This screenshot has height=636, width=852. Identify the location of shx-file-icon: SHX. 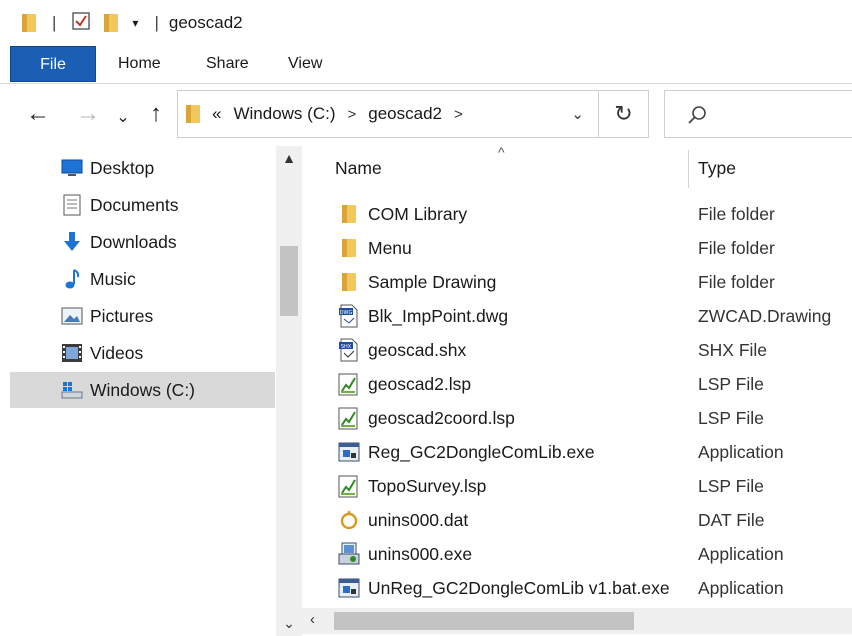
(349, 350).